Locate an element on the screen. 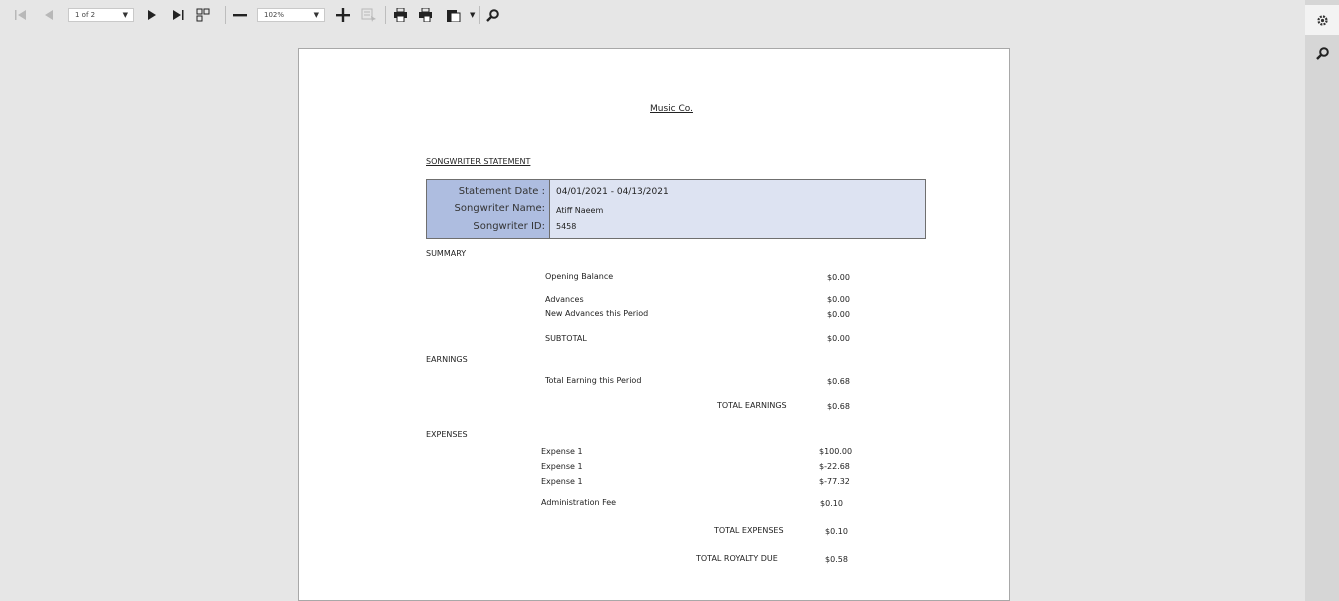 This screenshot has width=1339, height=601. search-tab is located at coordinates (1322, 53).